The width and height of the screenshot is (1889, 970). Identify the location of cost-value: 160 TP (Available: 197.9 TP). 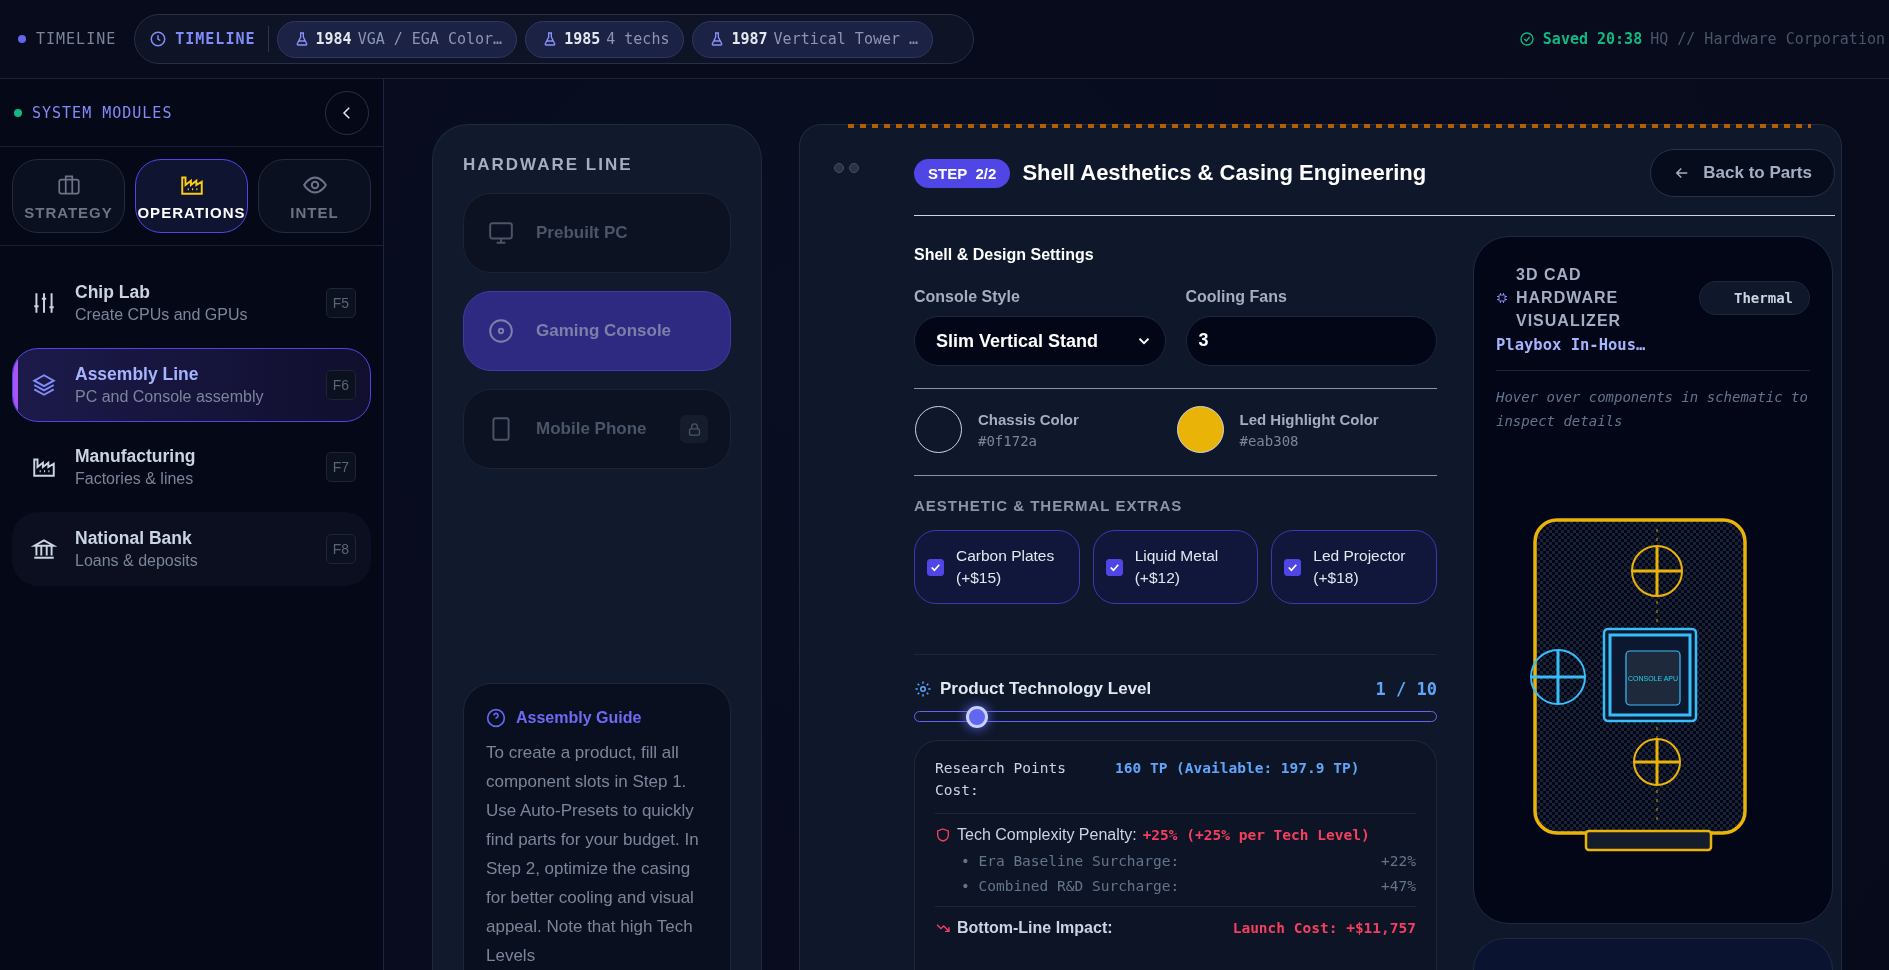
(1238, 768).